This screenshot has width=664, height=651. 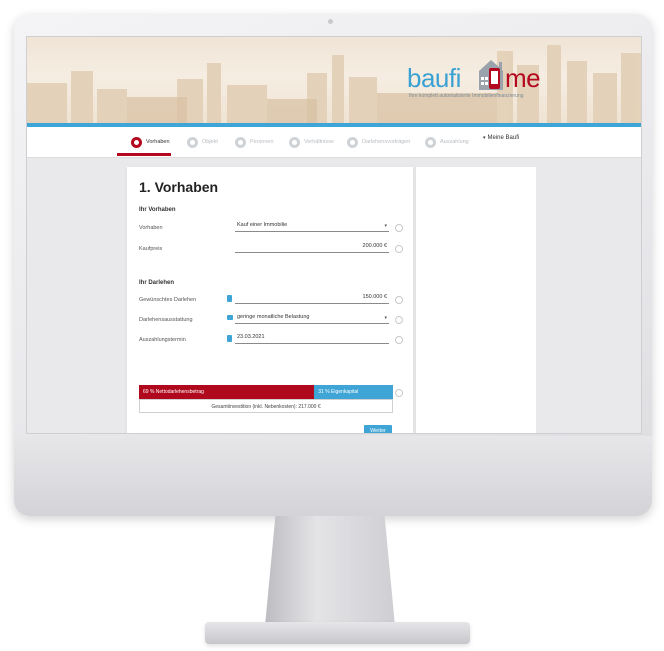 I want to click on vorhaben-label: Vorhaben, so click(x=151, y=228).